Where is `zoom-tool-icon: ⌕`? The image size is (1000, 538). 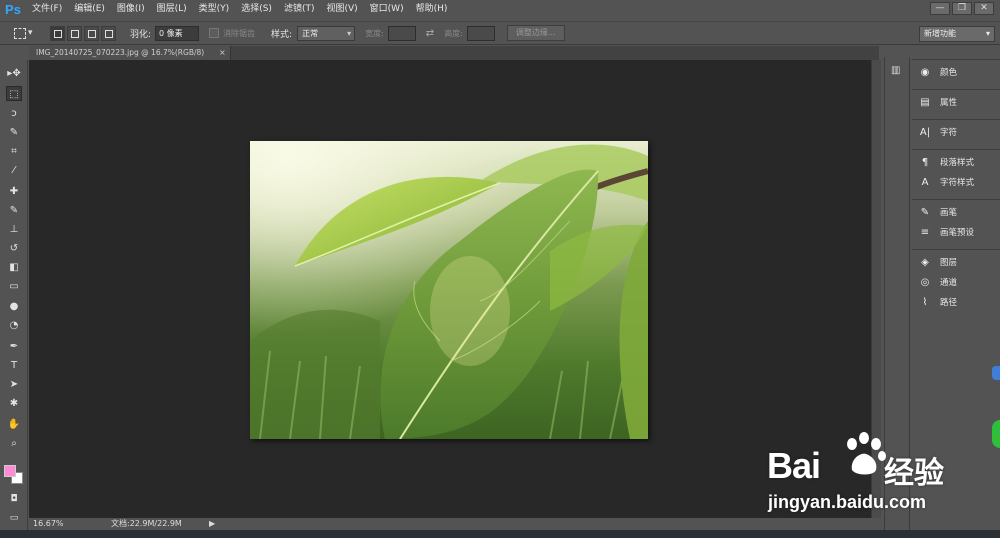 zoom-tool-icon: ⌕ is located at coordinates (14, 443).